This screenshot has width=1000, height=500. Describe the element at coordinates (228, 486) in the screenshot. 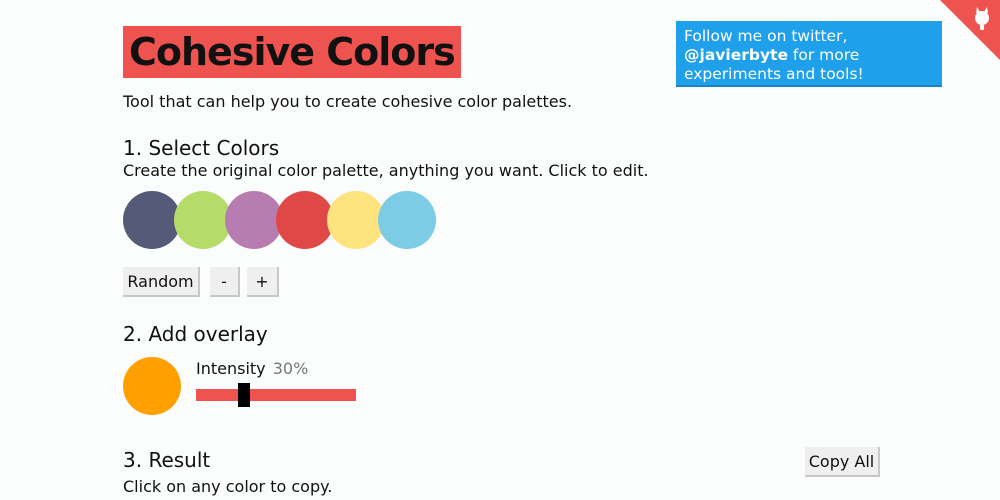

I see `step3-description: Click on any color to copy.` at that location.